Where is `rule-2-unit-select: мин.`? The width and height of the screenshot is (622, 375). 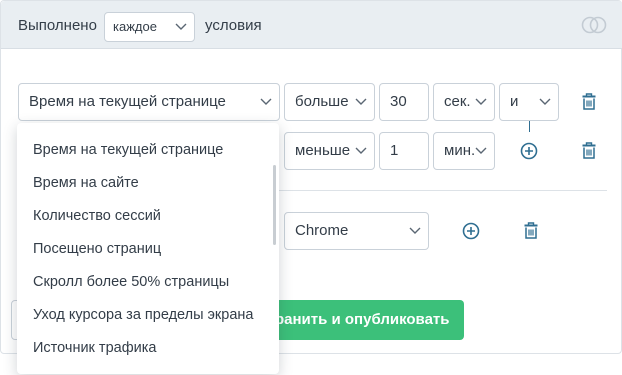
rule-2-unit-select: мин. is located at coordinates (464, 151).